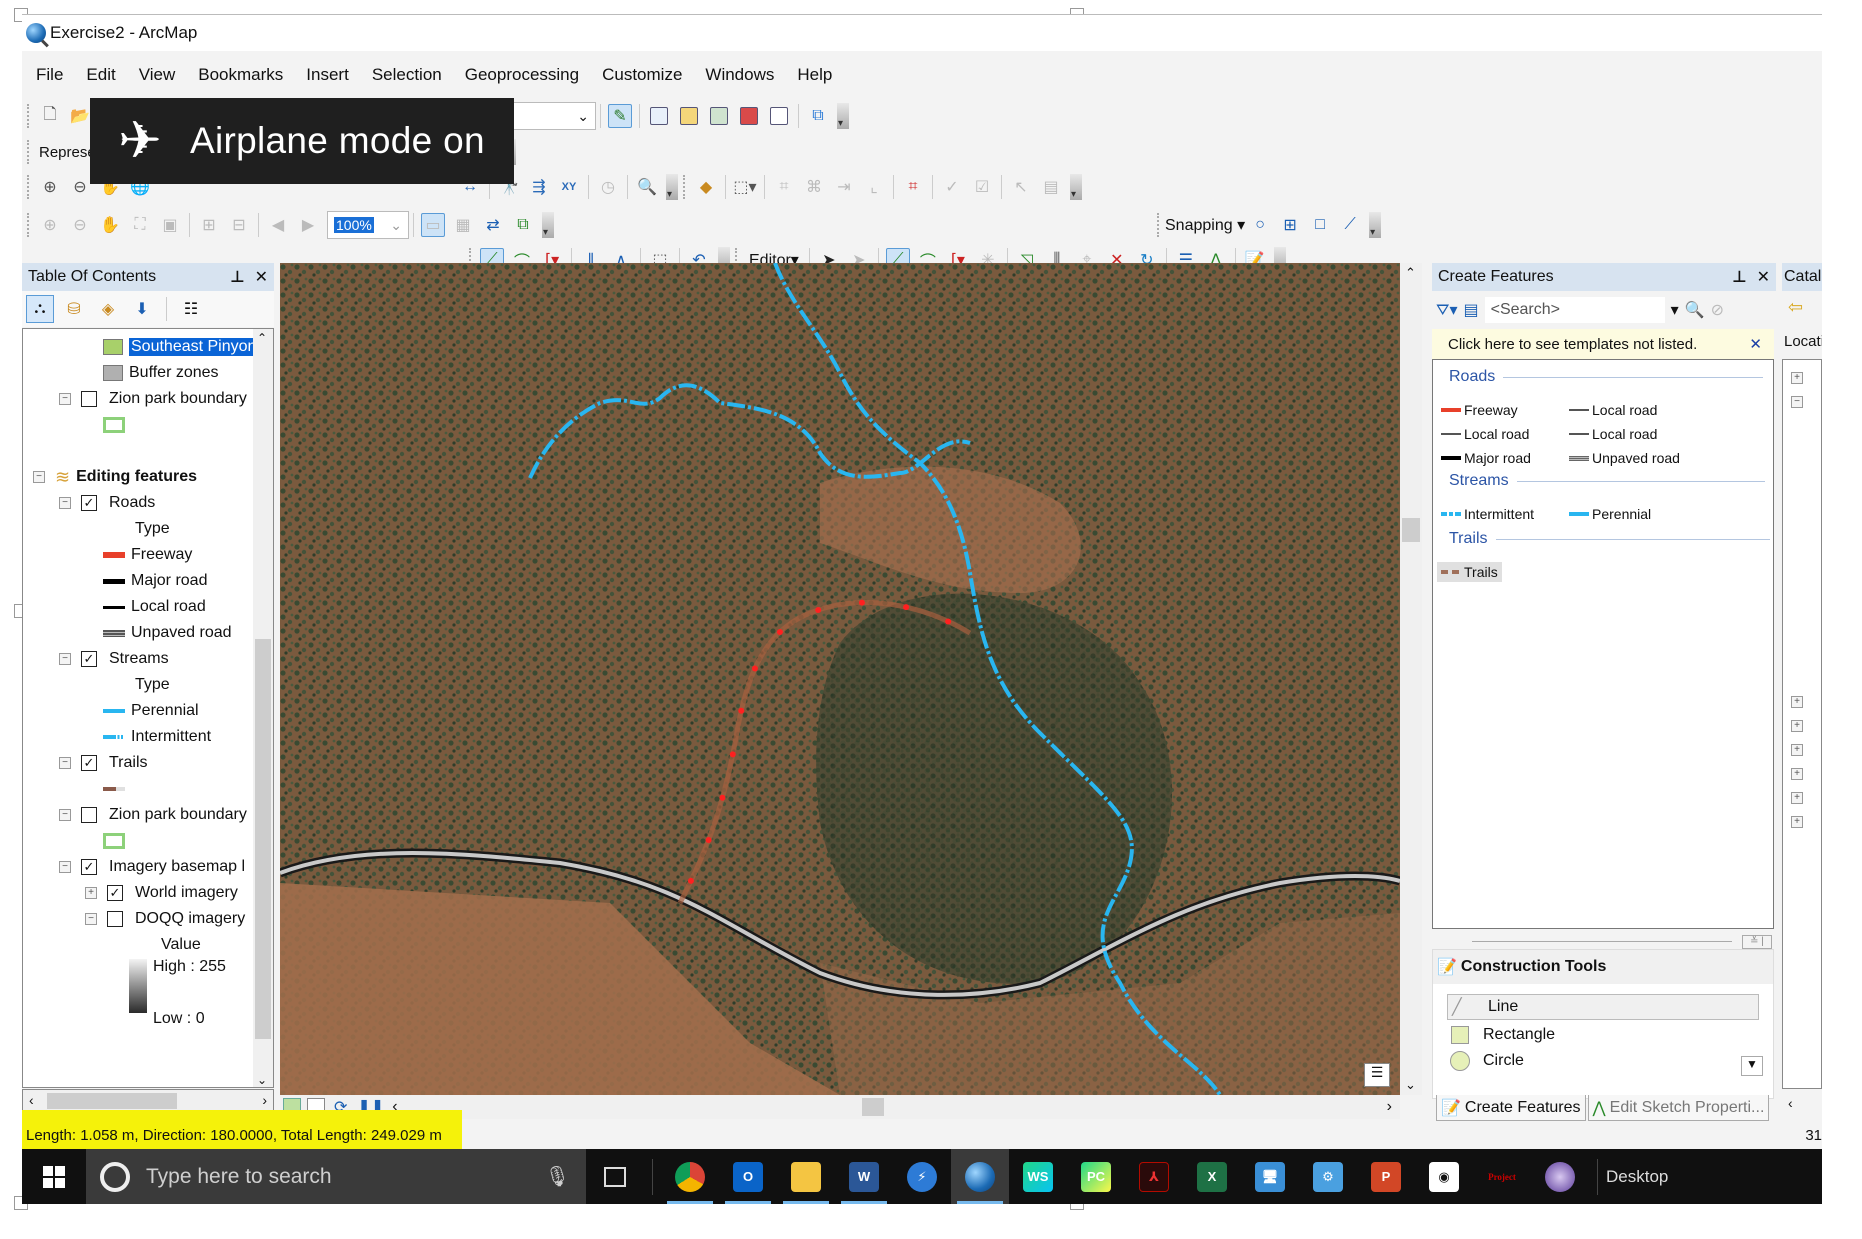 The width and height of the screenshot is (1862, 1239). What do you see at coordinates (100, 75) in the screenshot?
I see `menu-edit: Edit` at bounding box center [100, 75].